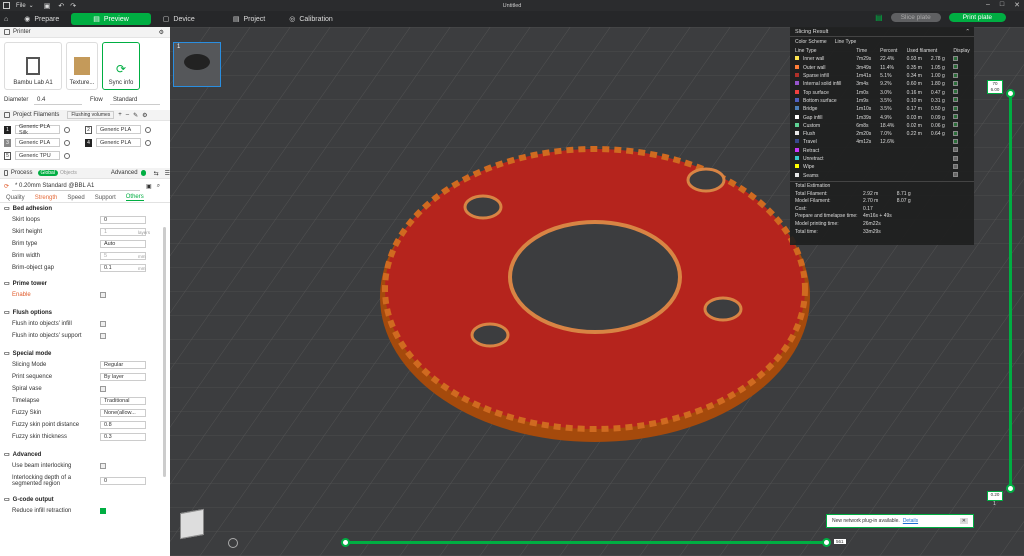  What do you see at coordinates (41, 19) in the screenshot?
I see `tab-prepare: ◉ Prepare` at bounding box center [41, 19].